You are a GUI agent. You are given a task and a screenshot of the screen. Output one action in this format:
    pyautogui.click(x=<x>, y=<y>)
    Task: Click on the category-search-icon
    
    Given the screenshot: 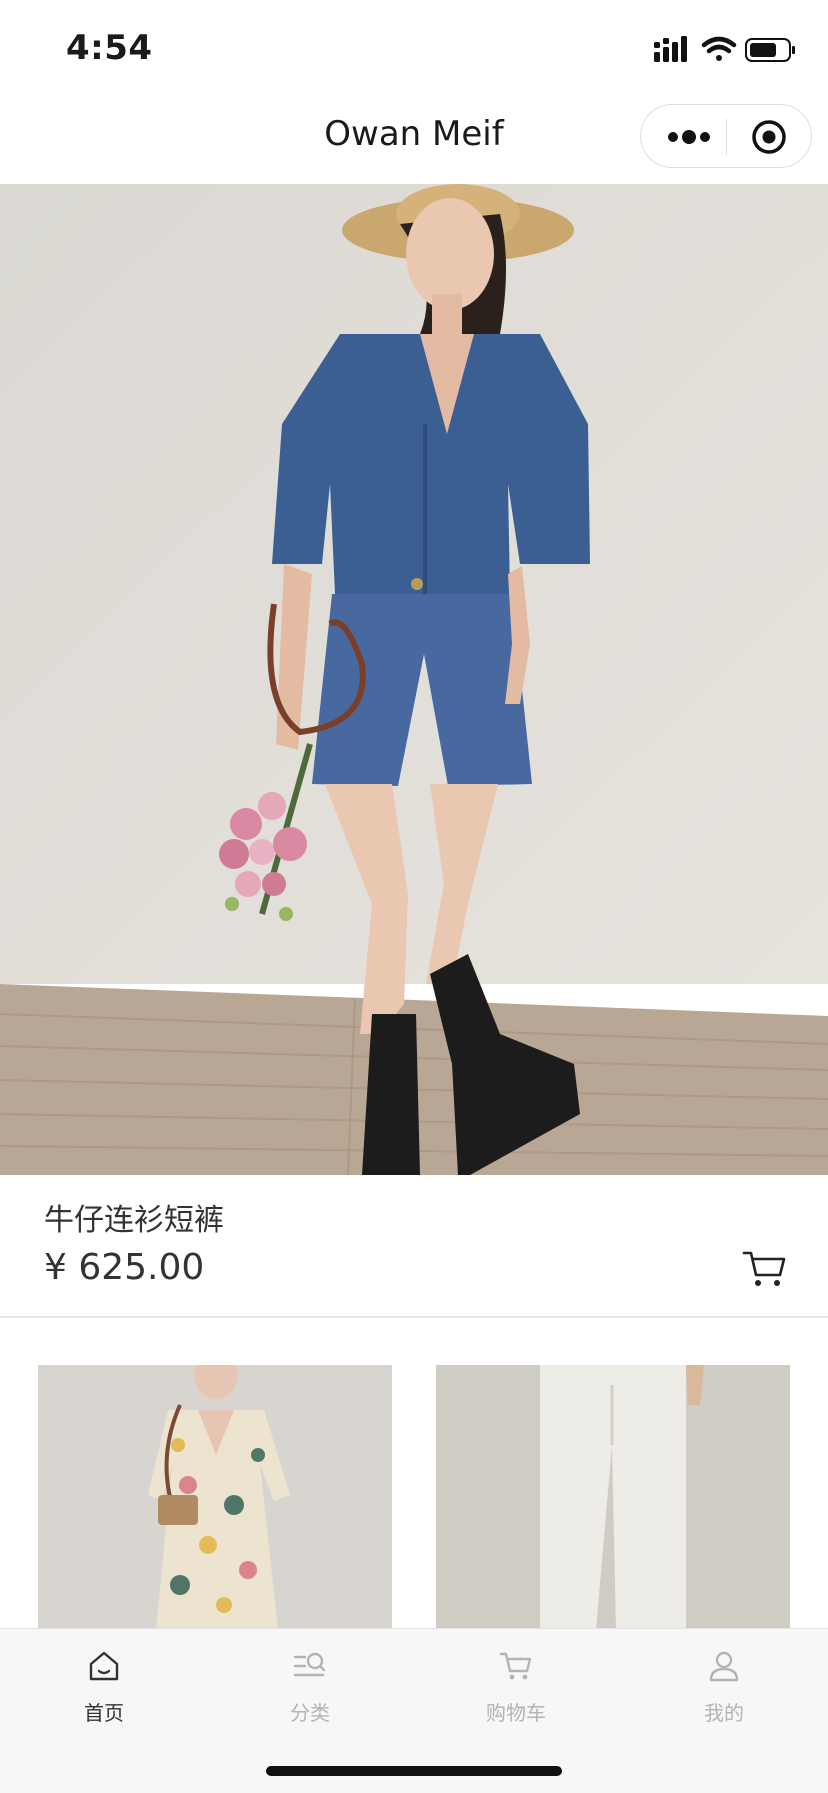 What is the action you would take?
    pyautogui.click(x=309, y=1664)
    